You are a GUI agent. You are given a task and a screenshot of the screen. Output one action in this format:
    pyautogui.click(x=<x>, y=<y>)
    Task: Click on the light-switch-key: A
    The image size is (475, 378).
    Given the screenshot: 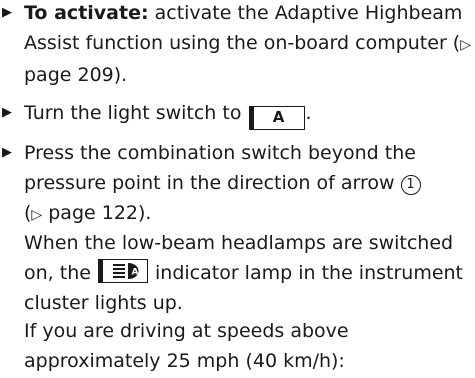 What is the action you would take?
    pyautogui.click(x=276, y=118)
    